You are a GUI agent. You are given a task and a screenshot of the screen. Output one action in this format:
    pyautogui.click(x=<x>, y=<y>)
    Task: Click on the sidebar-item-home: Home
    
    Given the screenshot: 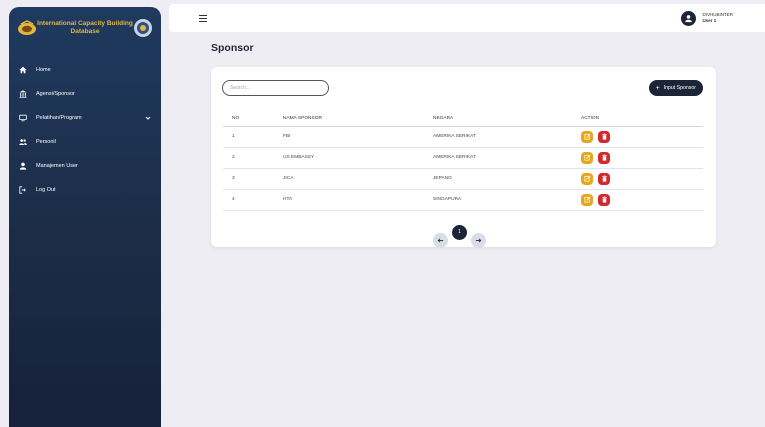 What is the action you would take?
    pyautogui.click(x=85, y=70)
    